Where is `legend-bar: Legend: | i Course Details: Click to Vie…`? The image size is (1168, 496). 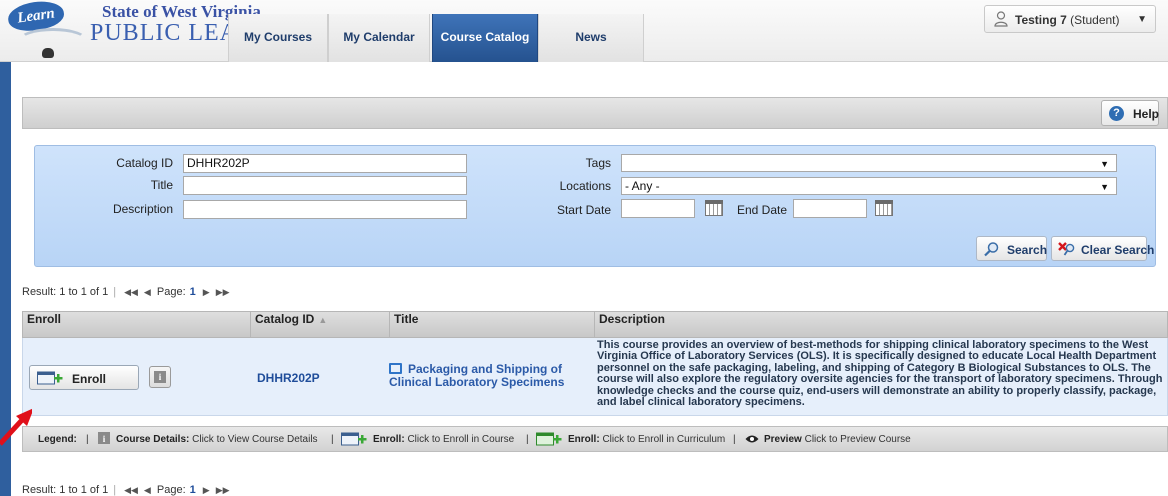 legend-bar: Legend: | i Course Details: Click to Vie… is located at coordinates (595, 439).